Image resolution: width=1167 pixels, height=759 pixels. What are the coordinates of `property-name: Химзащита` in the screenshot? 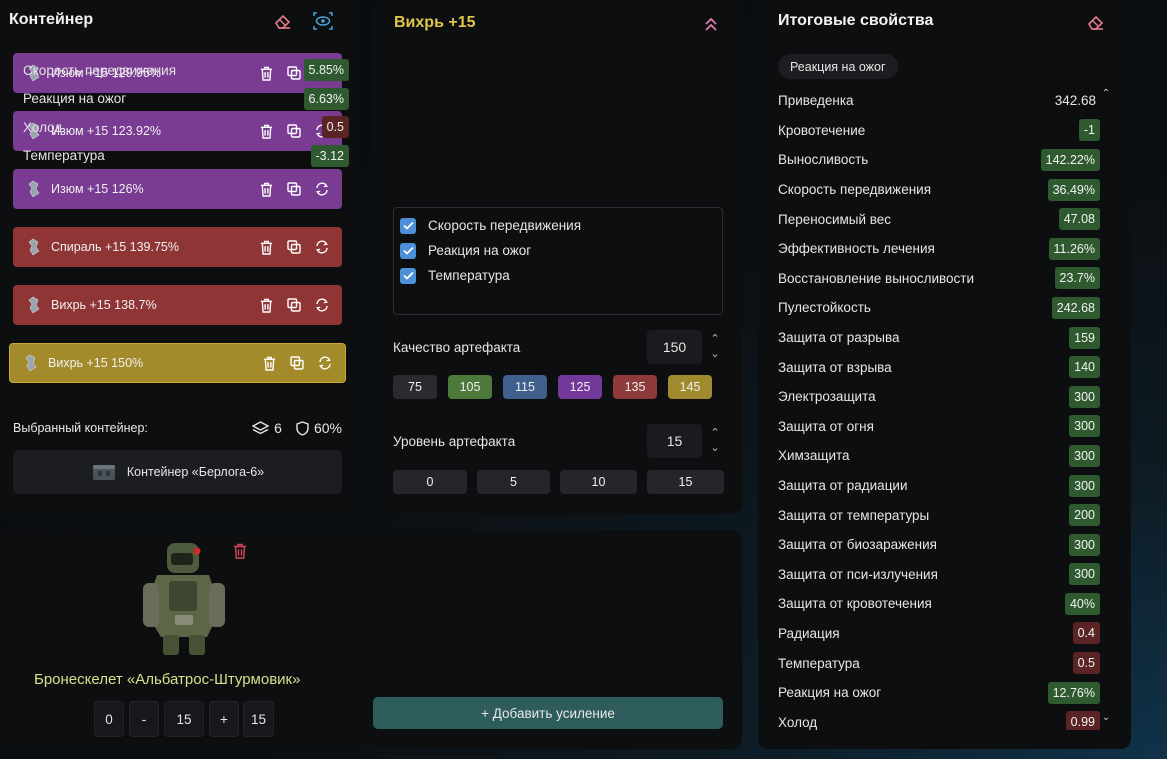 It's located at (814, 456).